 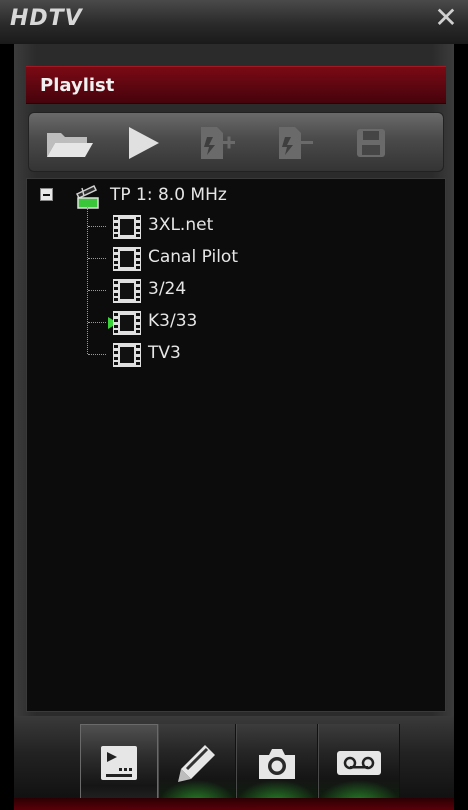 I want to click on channel-label: K3/33, so click(x=173, y=321).